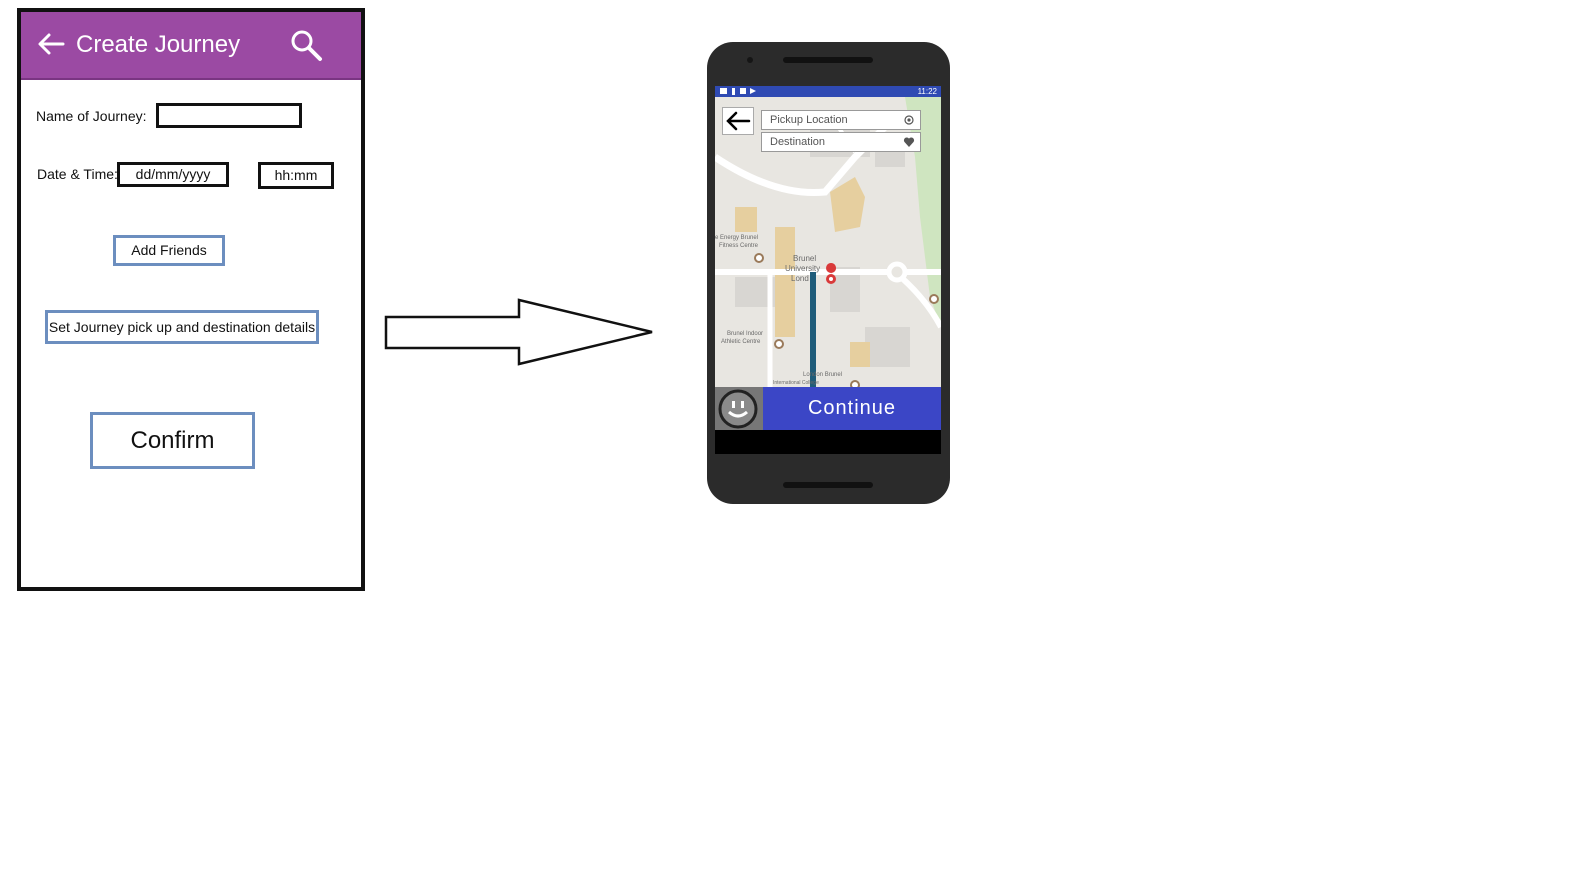 The width and height of the screenshot is (1577, 877). Describe the element at coordinates (736, 238) in the screenshot. I see `map-label-energy: e Energy Brunel` at that location.